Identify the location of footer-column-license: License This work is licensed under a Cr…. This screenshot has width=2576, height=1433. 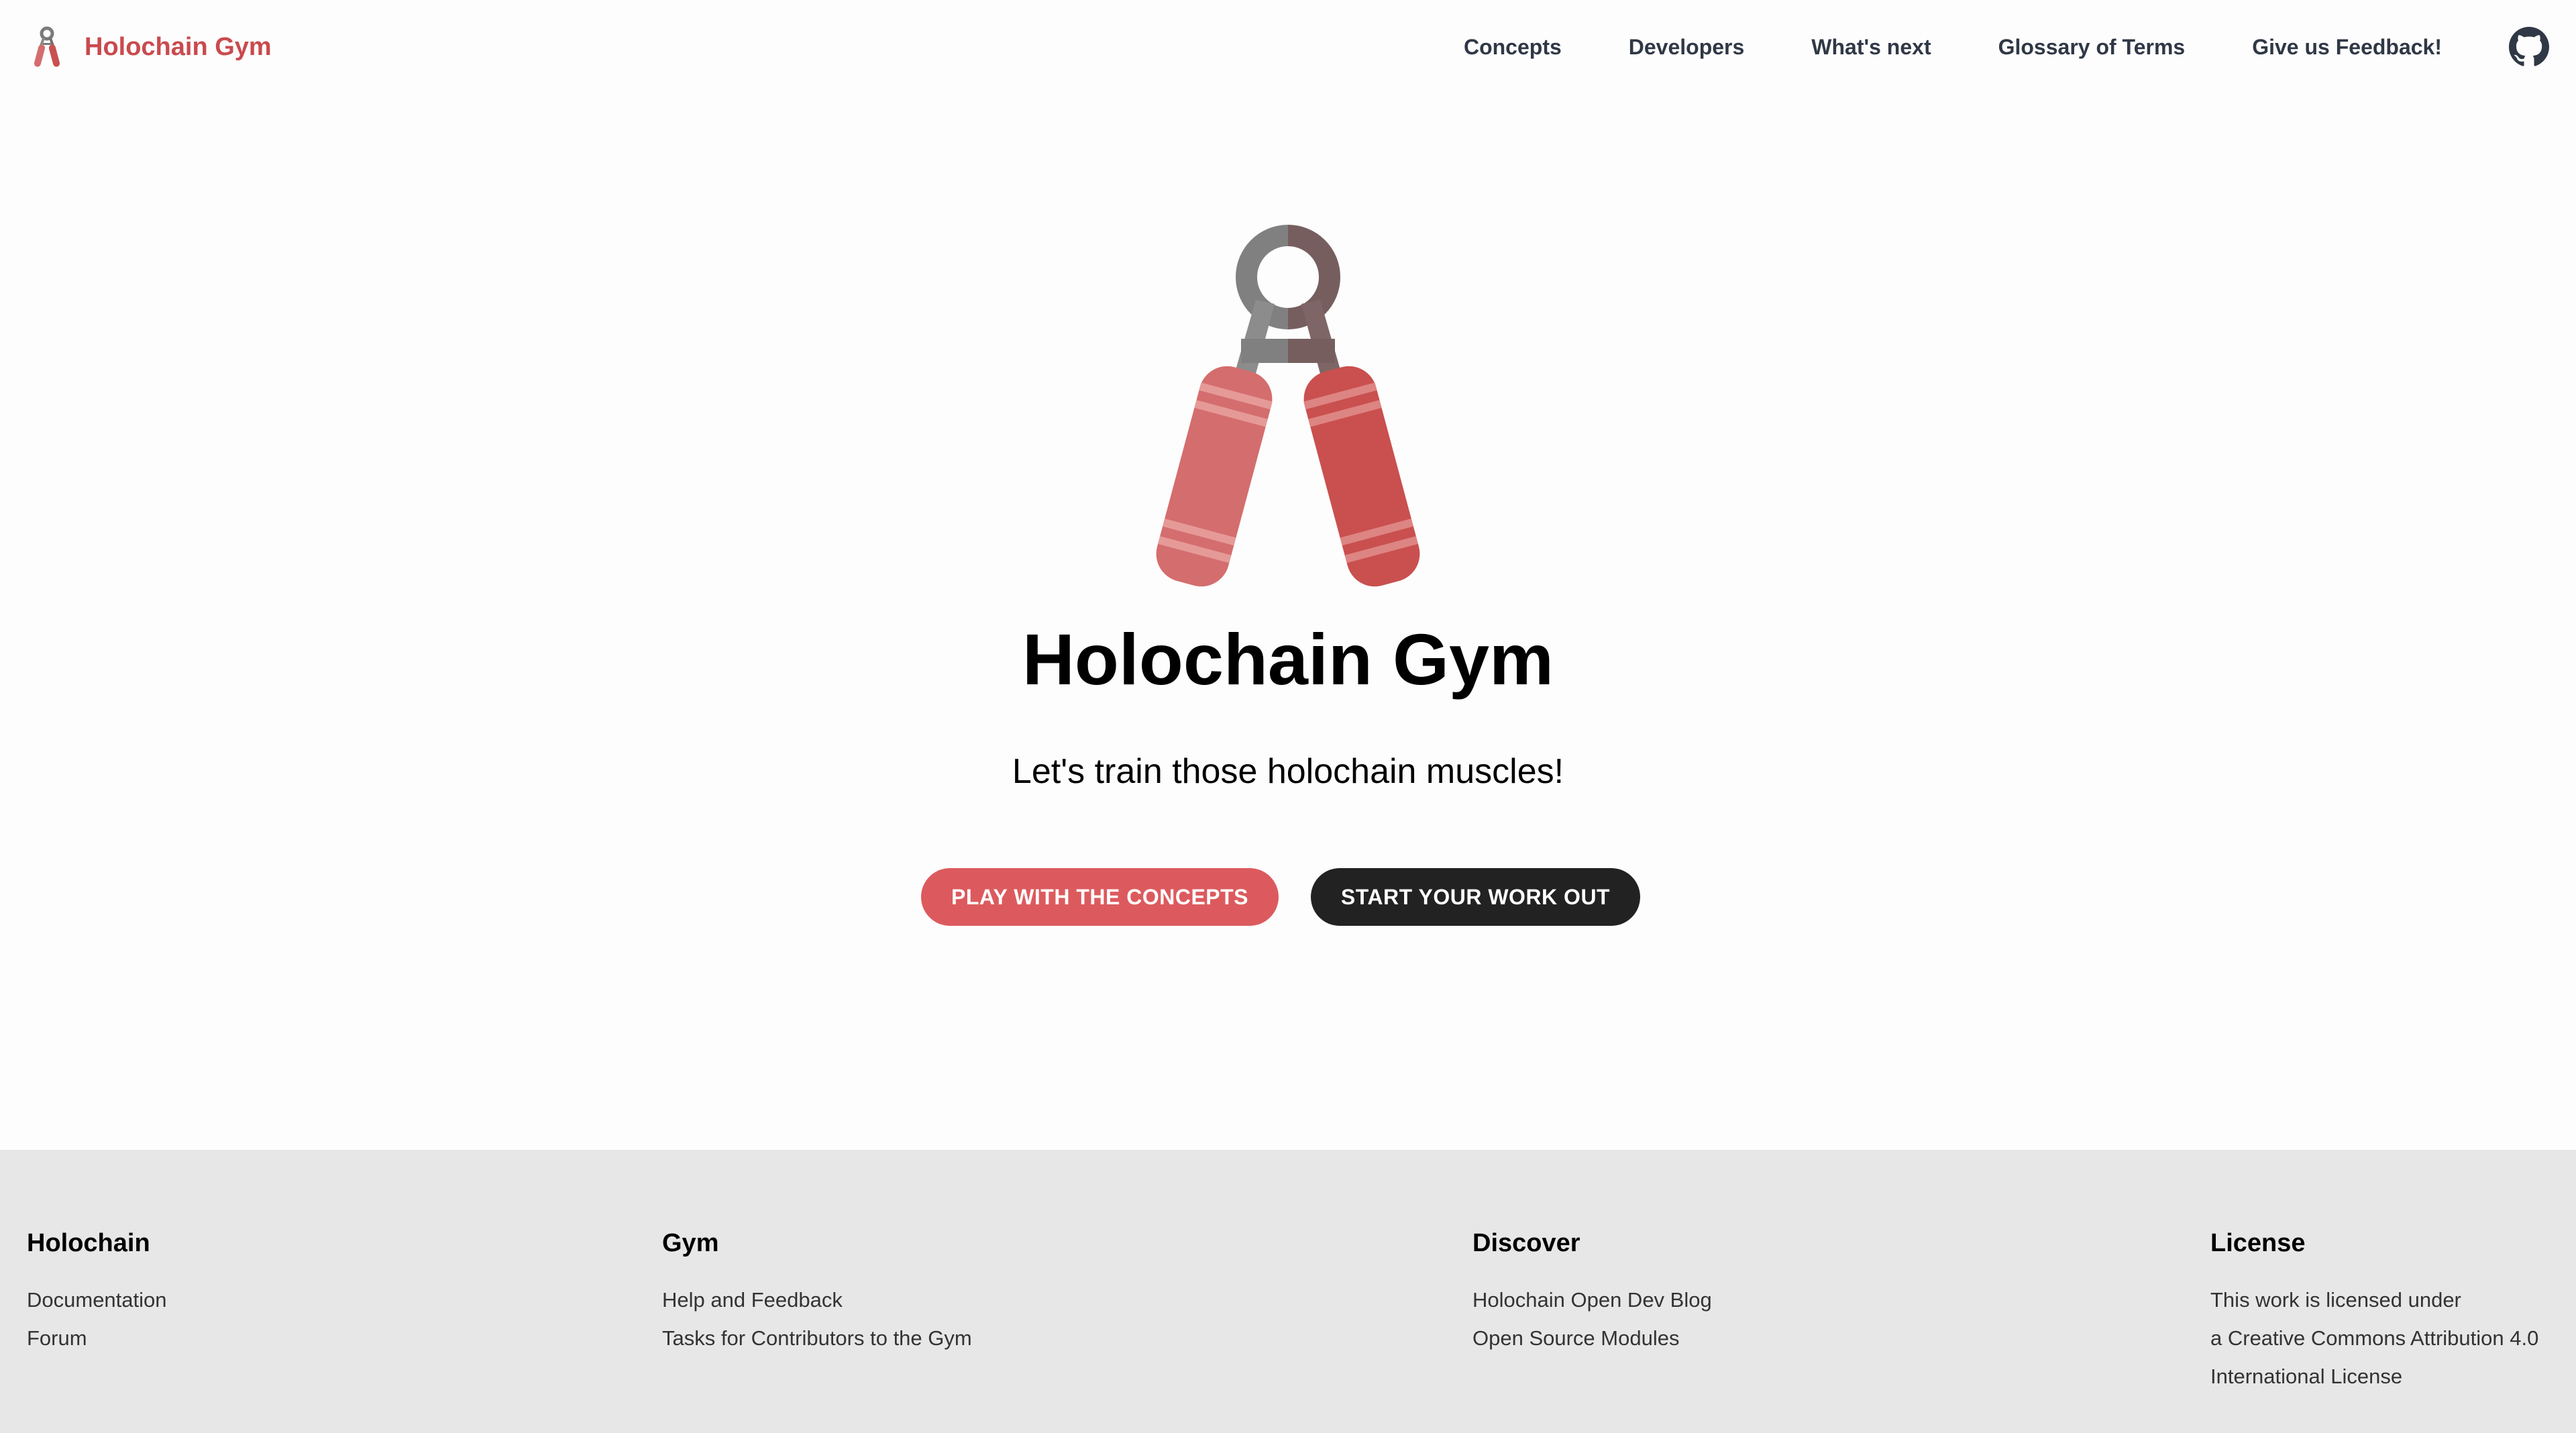
(2374, 1312).